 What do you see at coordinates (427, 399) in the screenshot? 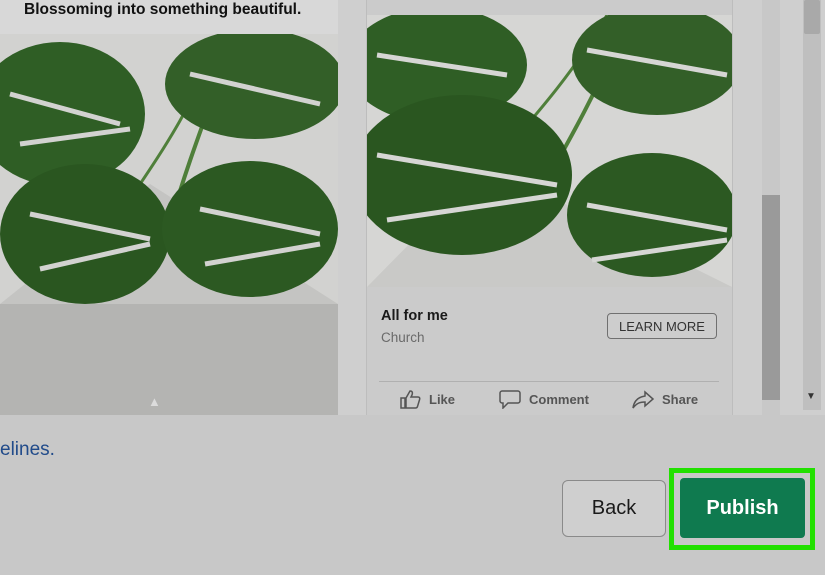
I see `like-action: Like` at bounding box center [427, 399].